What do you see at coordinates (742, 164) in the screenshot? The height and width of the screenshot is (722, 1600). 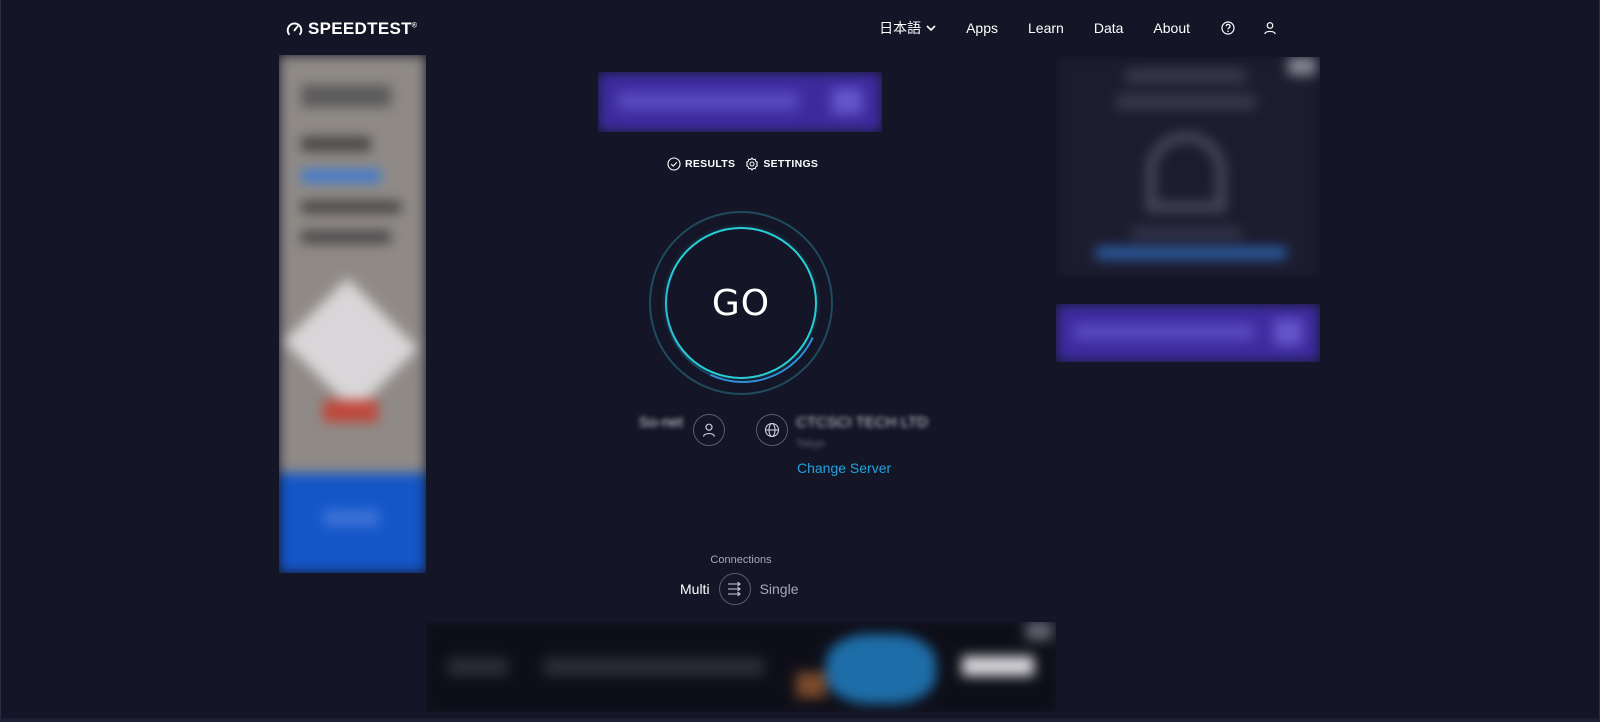 I see `test-tabs: RESULTS SETTINGS` at bounding box center [742, 164].